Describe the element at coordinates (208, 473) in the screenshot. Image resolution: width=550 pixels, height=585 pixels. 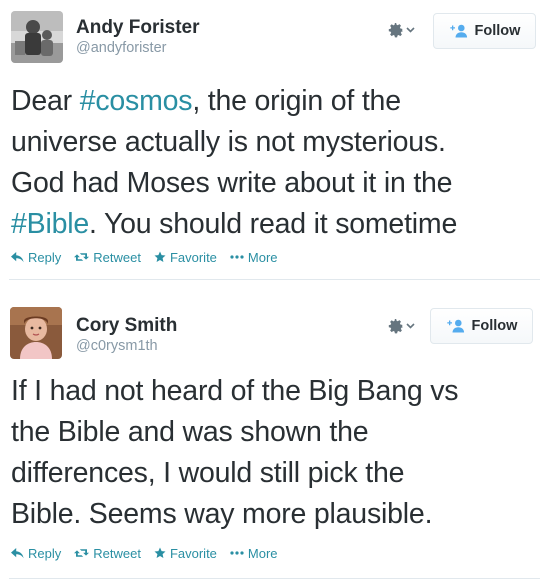
I see `tweet-text-segment: differences, I would still pick the` at that location.